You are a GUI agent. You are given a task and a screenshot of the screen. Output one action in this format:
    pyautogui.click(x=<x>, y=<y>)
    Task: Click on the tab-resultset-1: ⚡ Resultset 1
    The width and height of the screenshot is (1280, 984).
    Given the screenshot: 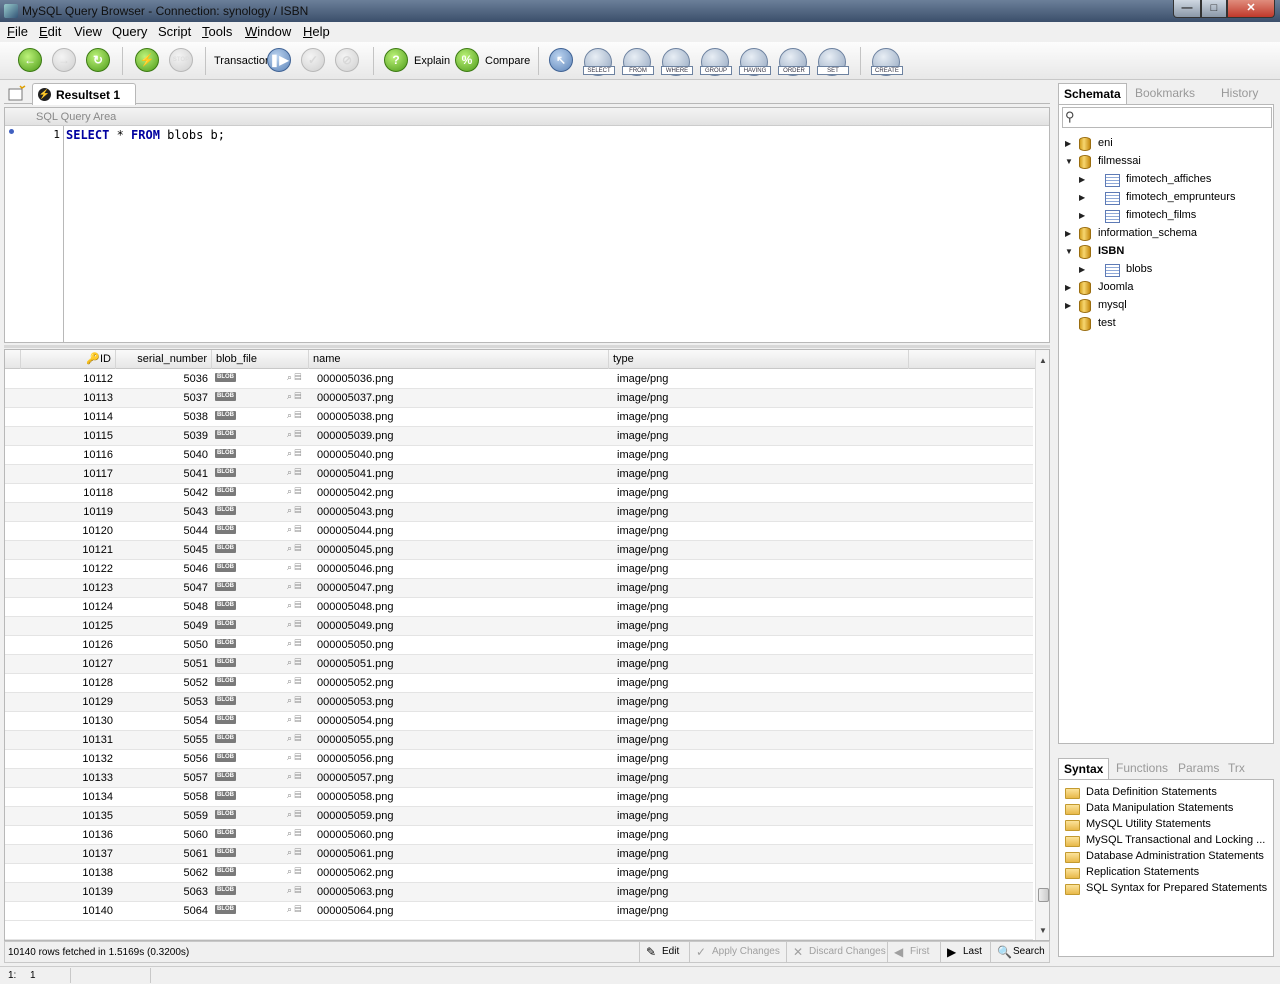 What is the action you would take?
    pyautogui.click(x=84, y=94)
    